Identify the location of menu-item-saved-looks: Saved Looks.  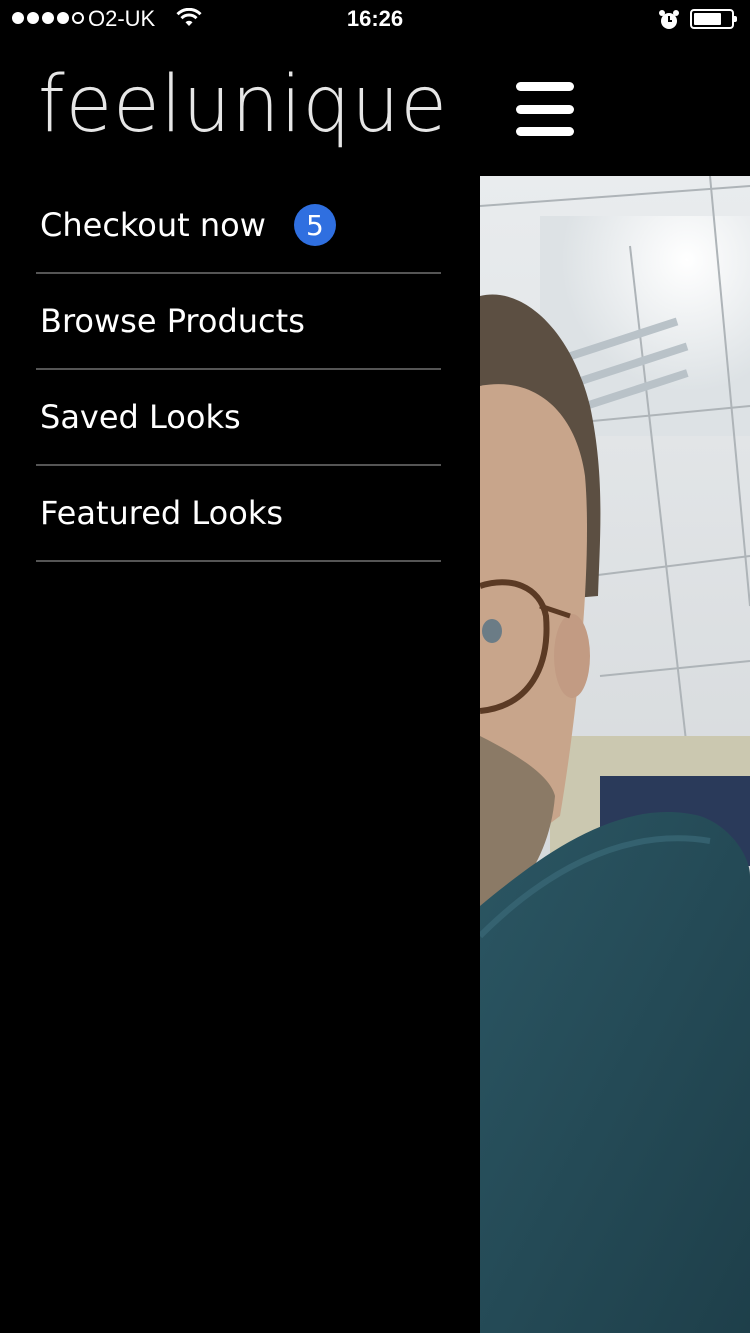
(238, 418).